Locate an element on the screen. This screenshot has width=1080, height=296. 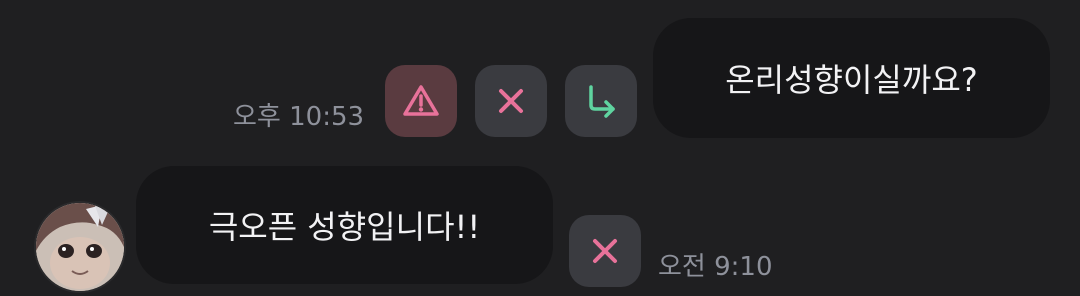
outgoing-message-bubble: 온리성향이실까요? is located at coordinates (851, 78).